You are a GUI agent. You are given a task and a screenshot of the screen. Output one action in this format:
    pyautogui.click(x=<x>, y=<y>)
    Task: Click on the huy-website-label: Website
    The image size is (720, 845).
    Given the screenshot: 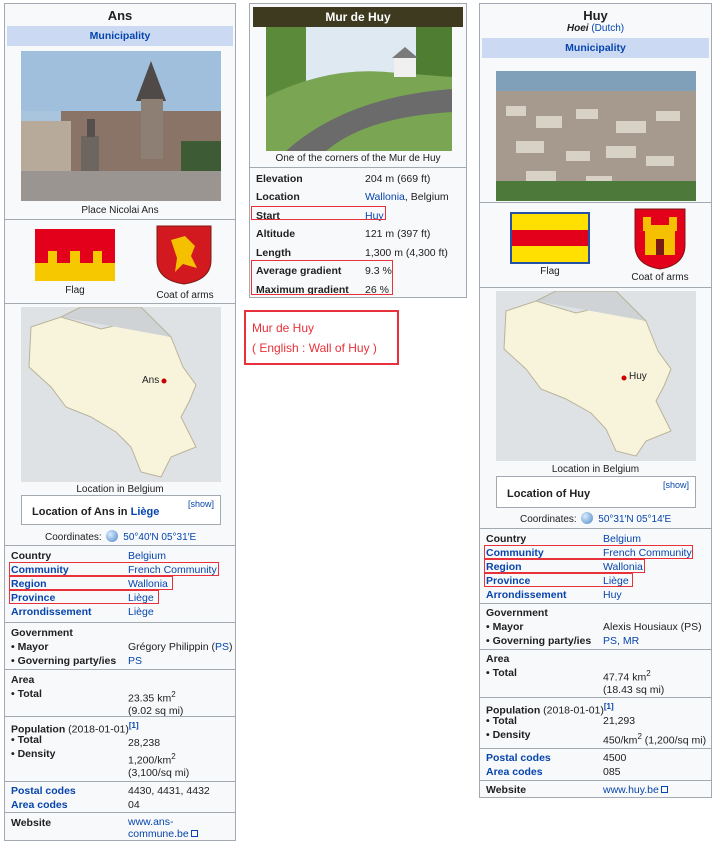 What is the action you would take?
    pyautogui.click(x=506, y=790)
    